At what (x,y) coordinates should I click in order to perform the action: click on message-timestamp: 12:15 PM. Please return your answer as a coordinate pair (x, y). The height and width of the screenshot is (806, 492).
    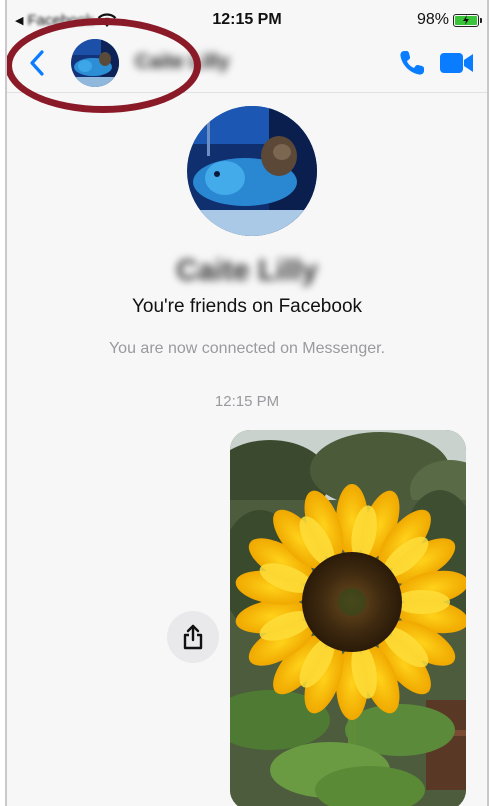
    Looking at the image, I should click on (247, 401).